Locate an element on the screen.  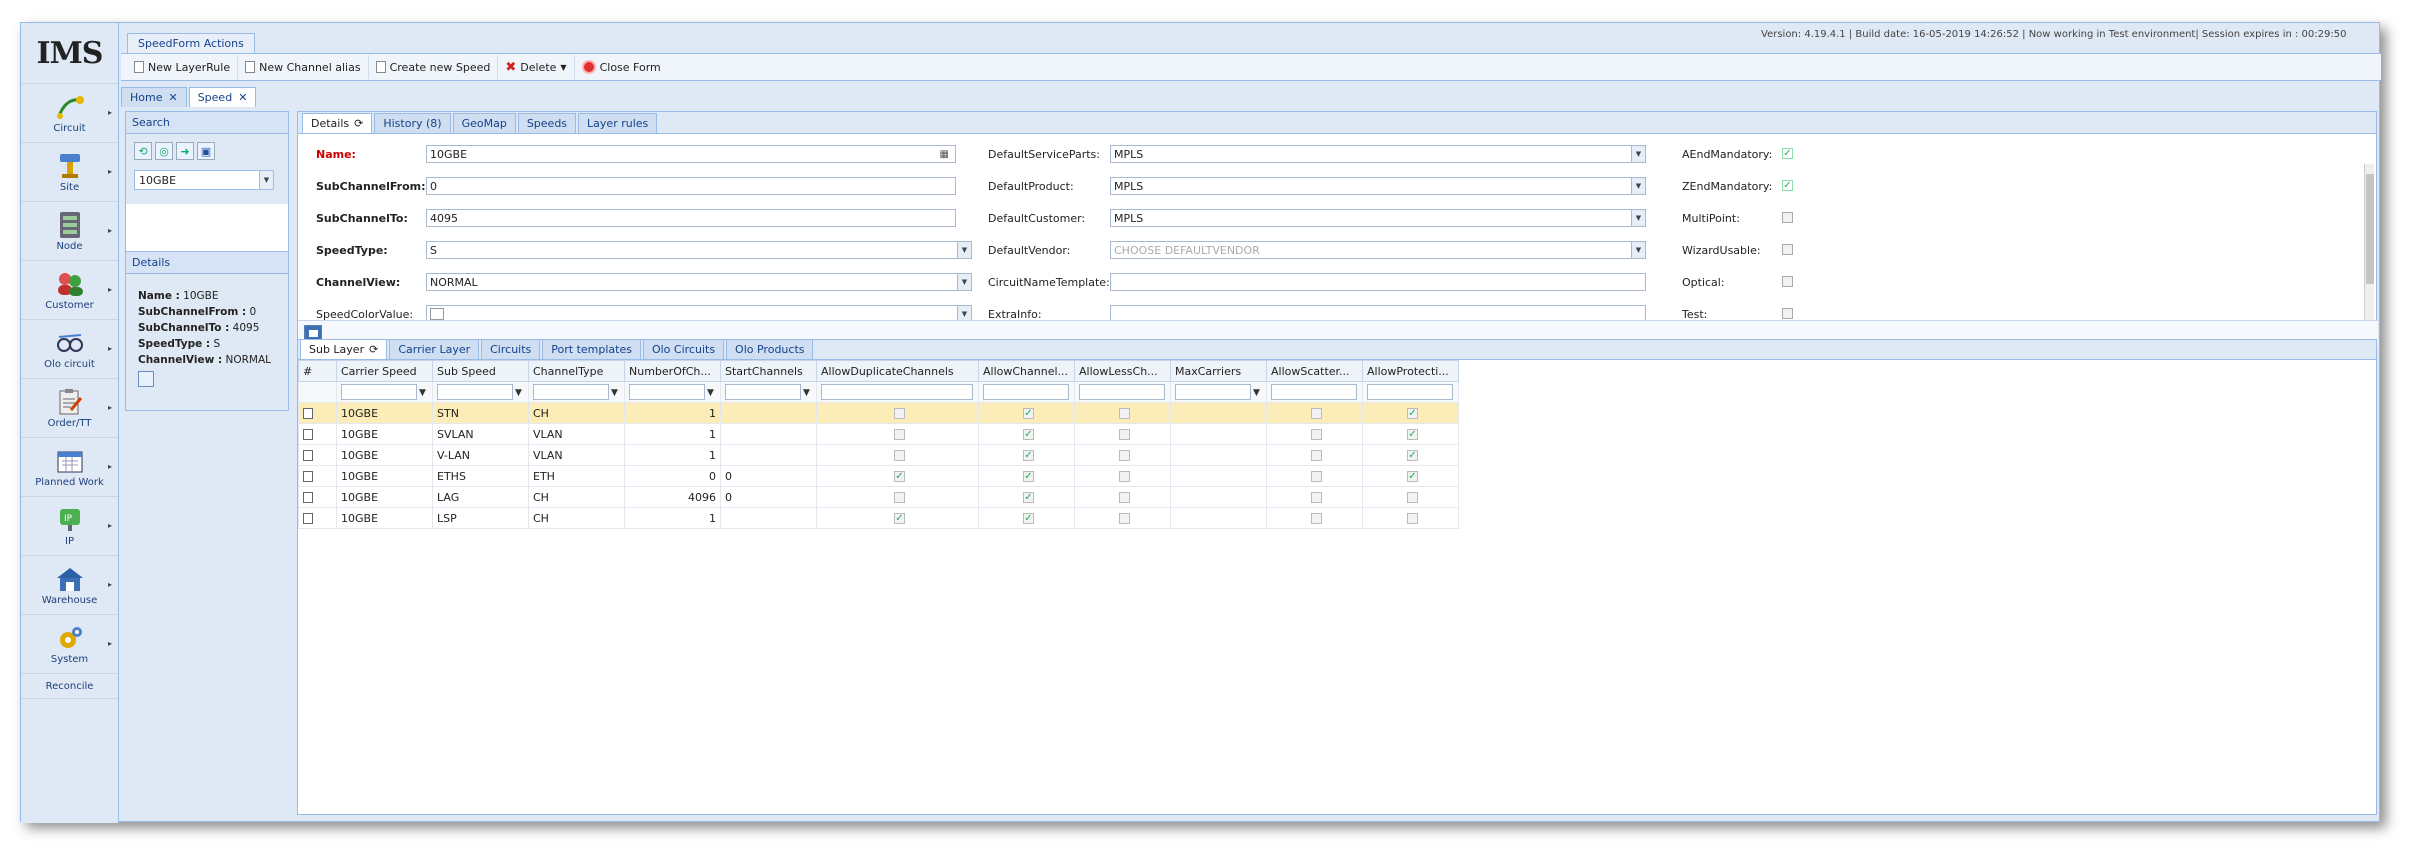
new-channel-alias-button: New Channel alias is located at coordinates (303, 67).